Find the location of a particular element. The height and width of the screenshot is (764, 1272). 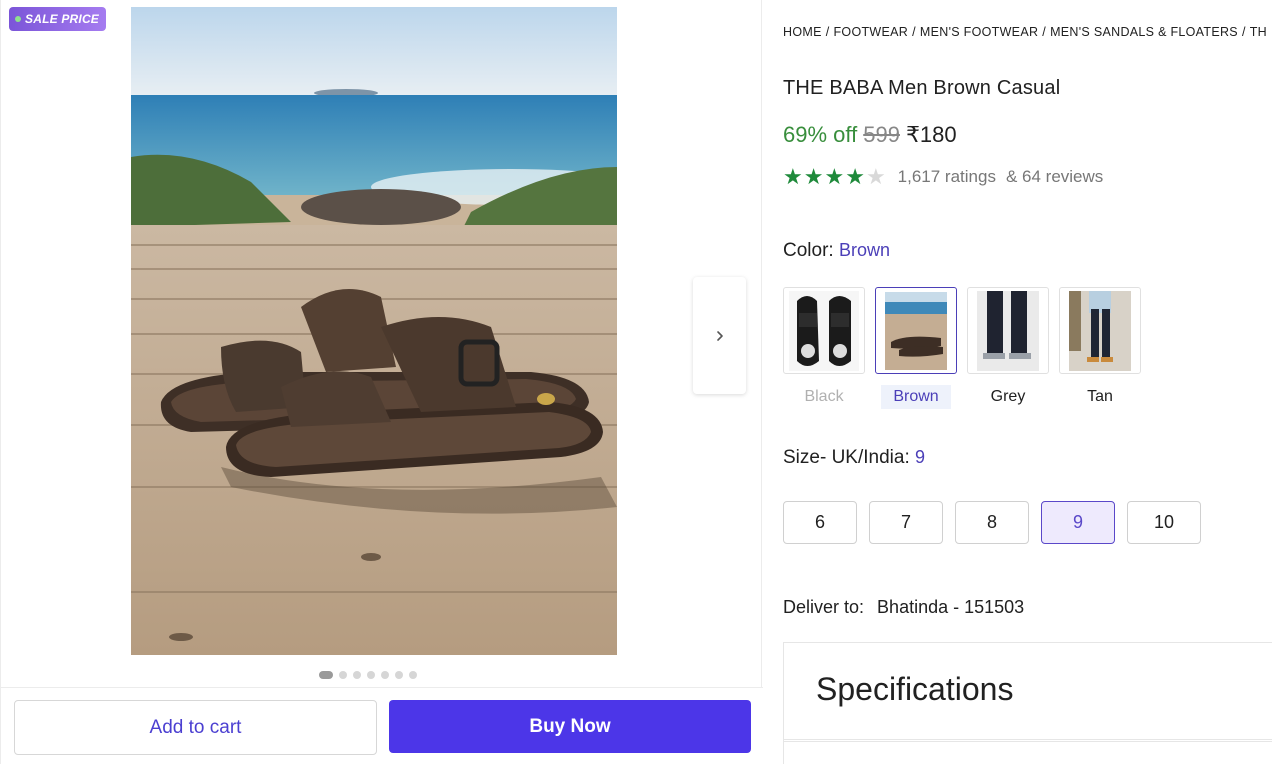

next-image-button is located at coordinates (719, 335).